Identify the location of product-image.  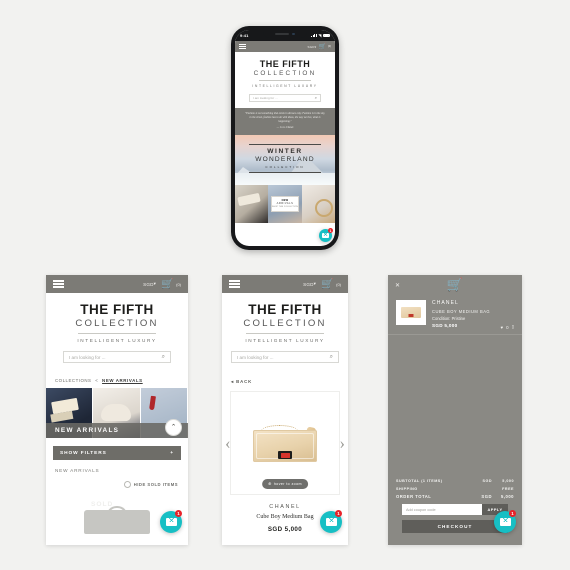
(285, 443).